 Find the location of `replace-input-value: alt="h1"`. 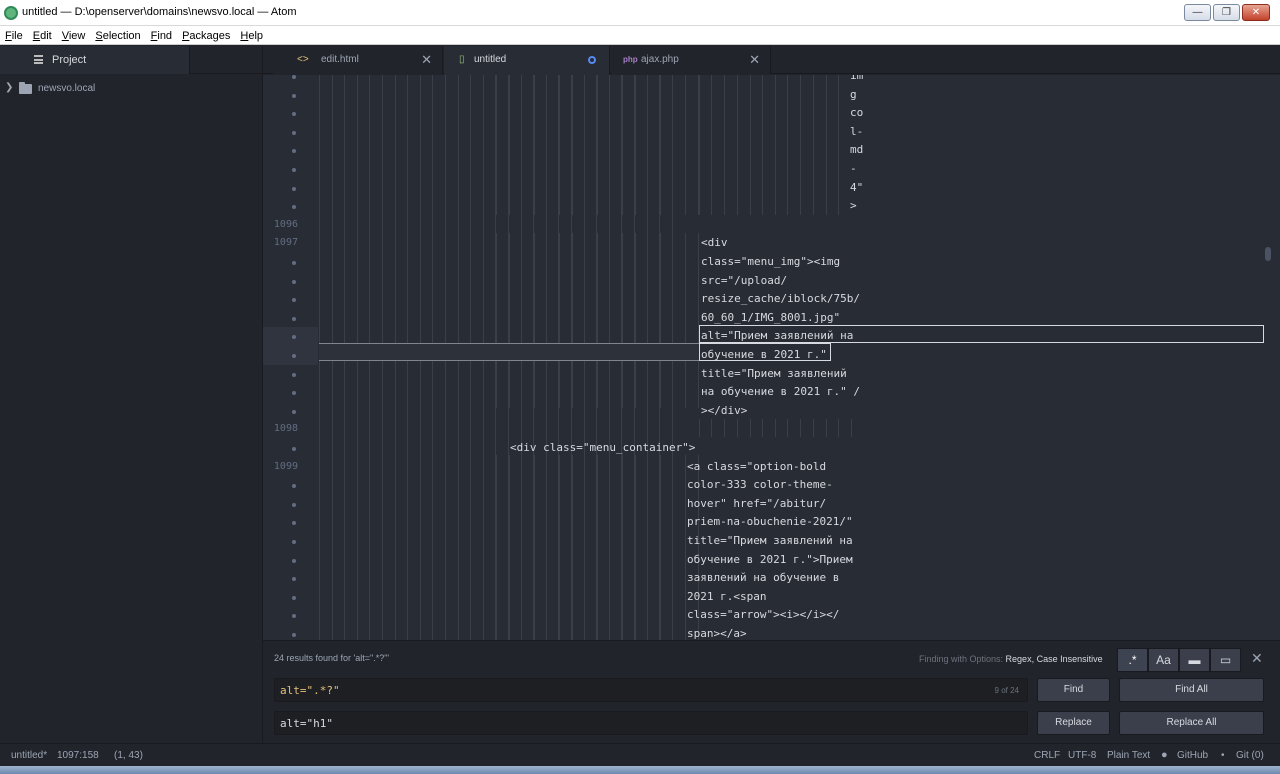

replace-input-value: alt="h1" is located at coordinates (306, 723).